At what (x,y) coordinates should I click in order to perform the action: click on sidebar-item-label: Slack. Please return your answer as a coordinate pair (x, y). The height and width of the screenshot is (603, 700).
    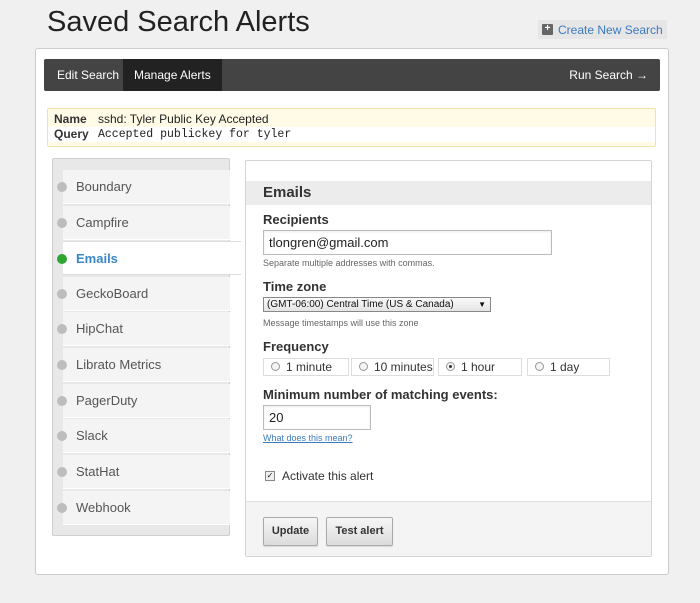
    Looking at the image, I should click on (92, 435).